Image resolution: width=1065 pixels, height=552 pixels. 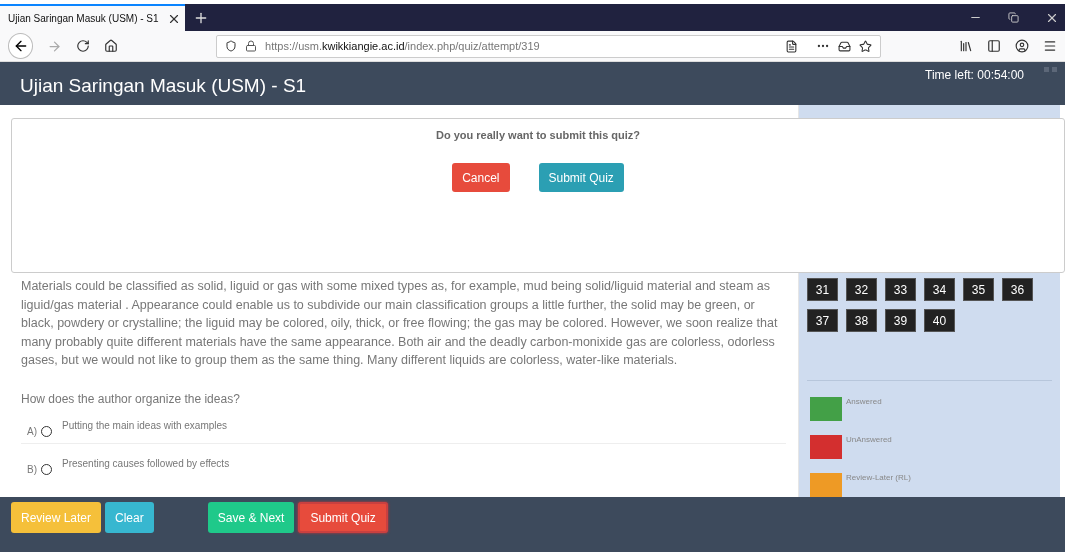 I want to click on legend-label: UnAnswered, so click(x=869, y=439).